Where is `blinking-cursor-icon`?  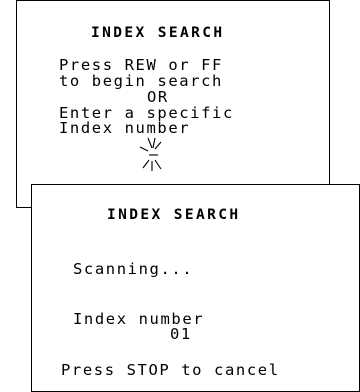
blinking-cursor-icon is located at coordinates (150, 154).